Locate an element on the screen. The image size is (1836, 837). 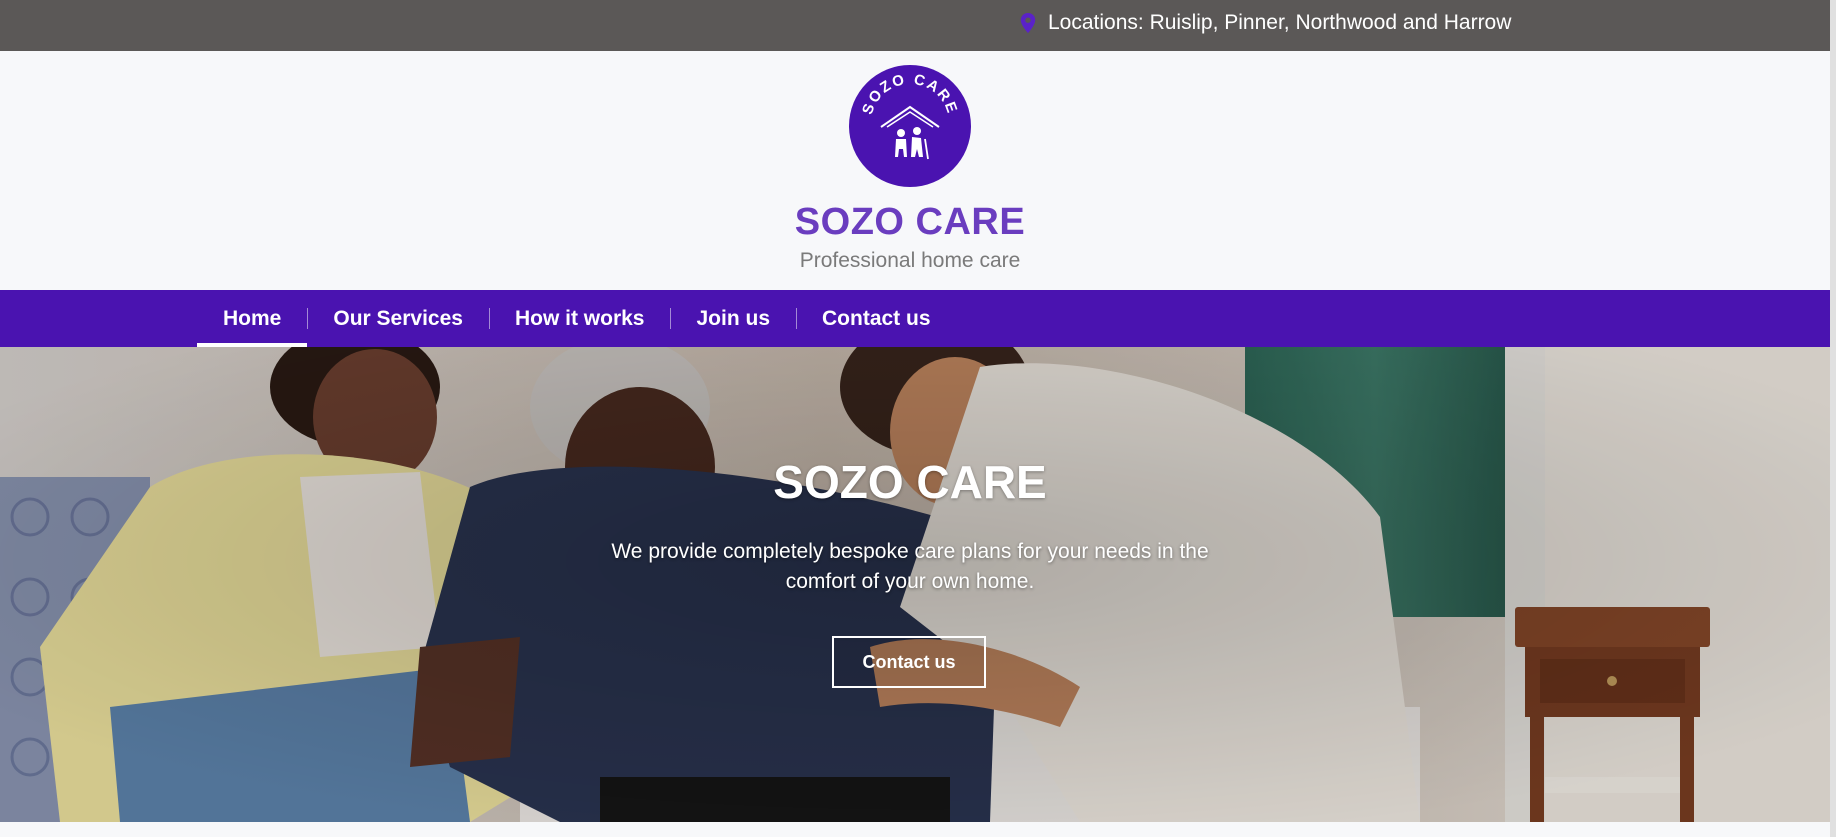
page-scrollbar is located at coordinates (1833, 418).